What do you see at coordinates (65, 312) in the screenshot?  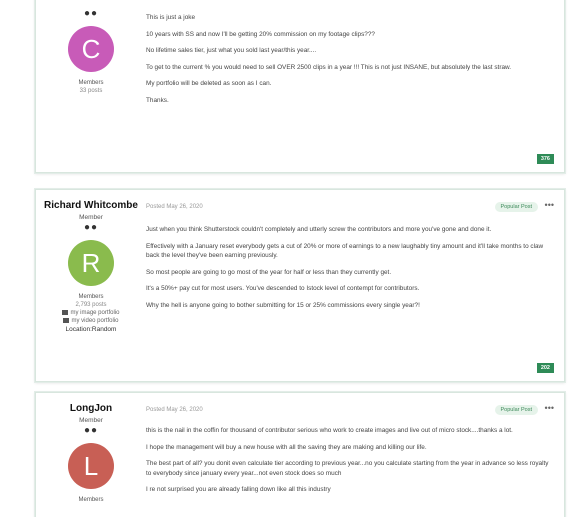 I see `image-icon` at bounding box center [65, 312].